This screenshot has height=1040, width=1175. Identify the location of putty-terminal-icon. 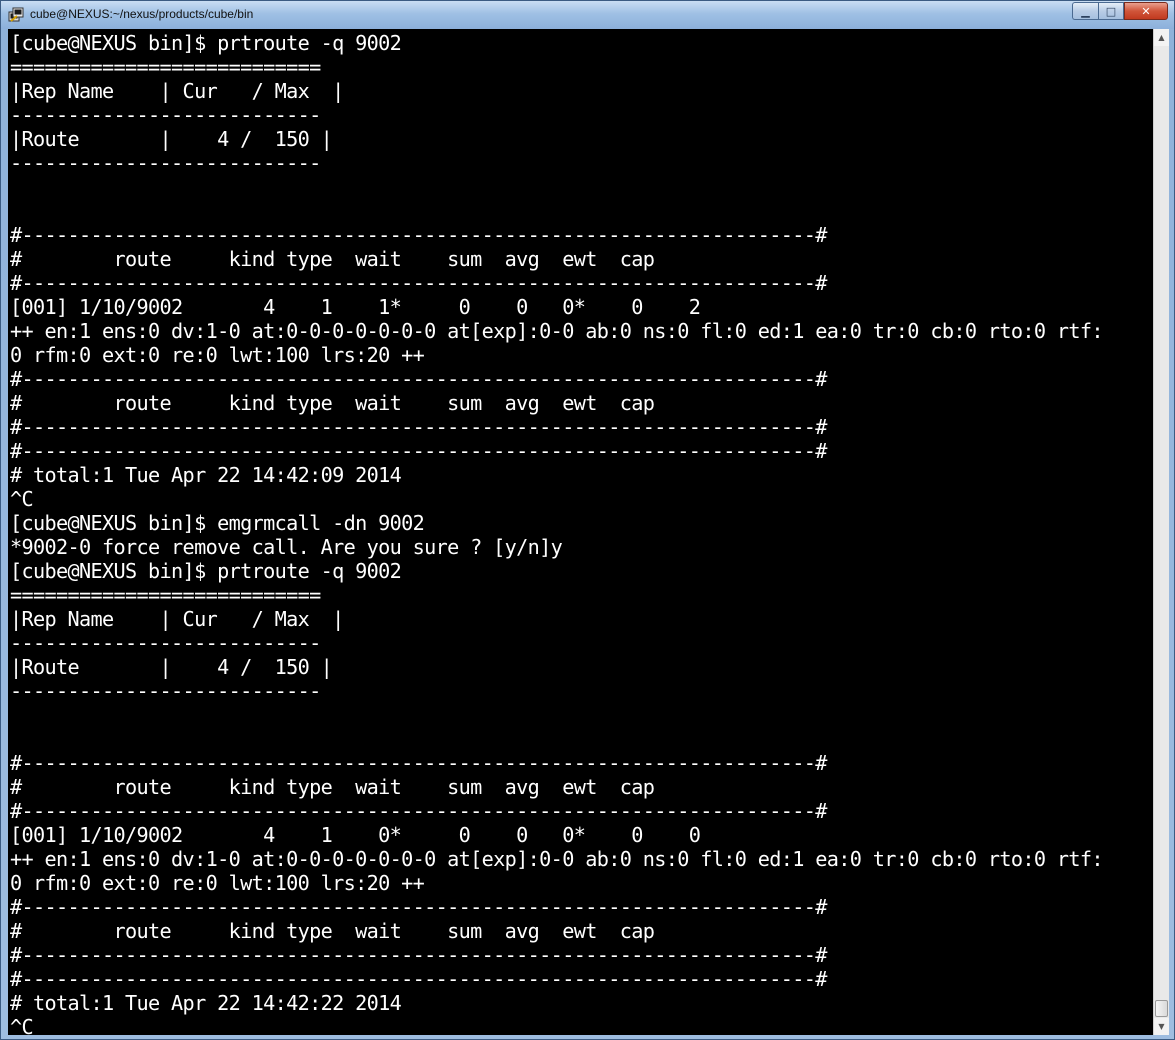
(16, 14).